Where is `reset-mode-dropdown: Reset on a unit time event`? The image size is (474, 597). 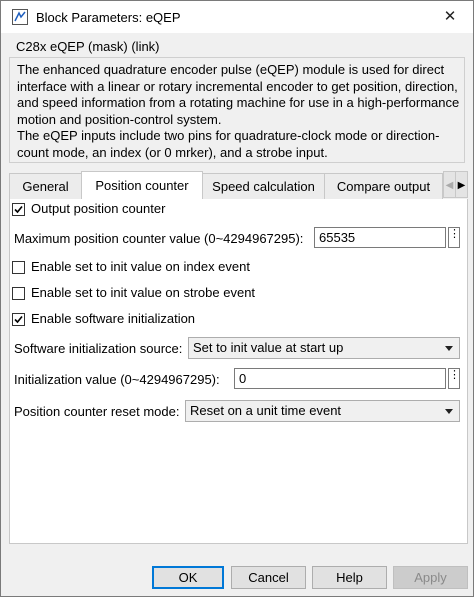 reset-mode-dropdown: Reset on a unit time event is located at coordinates (322, 411).